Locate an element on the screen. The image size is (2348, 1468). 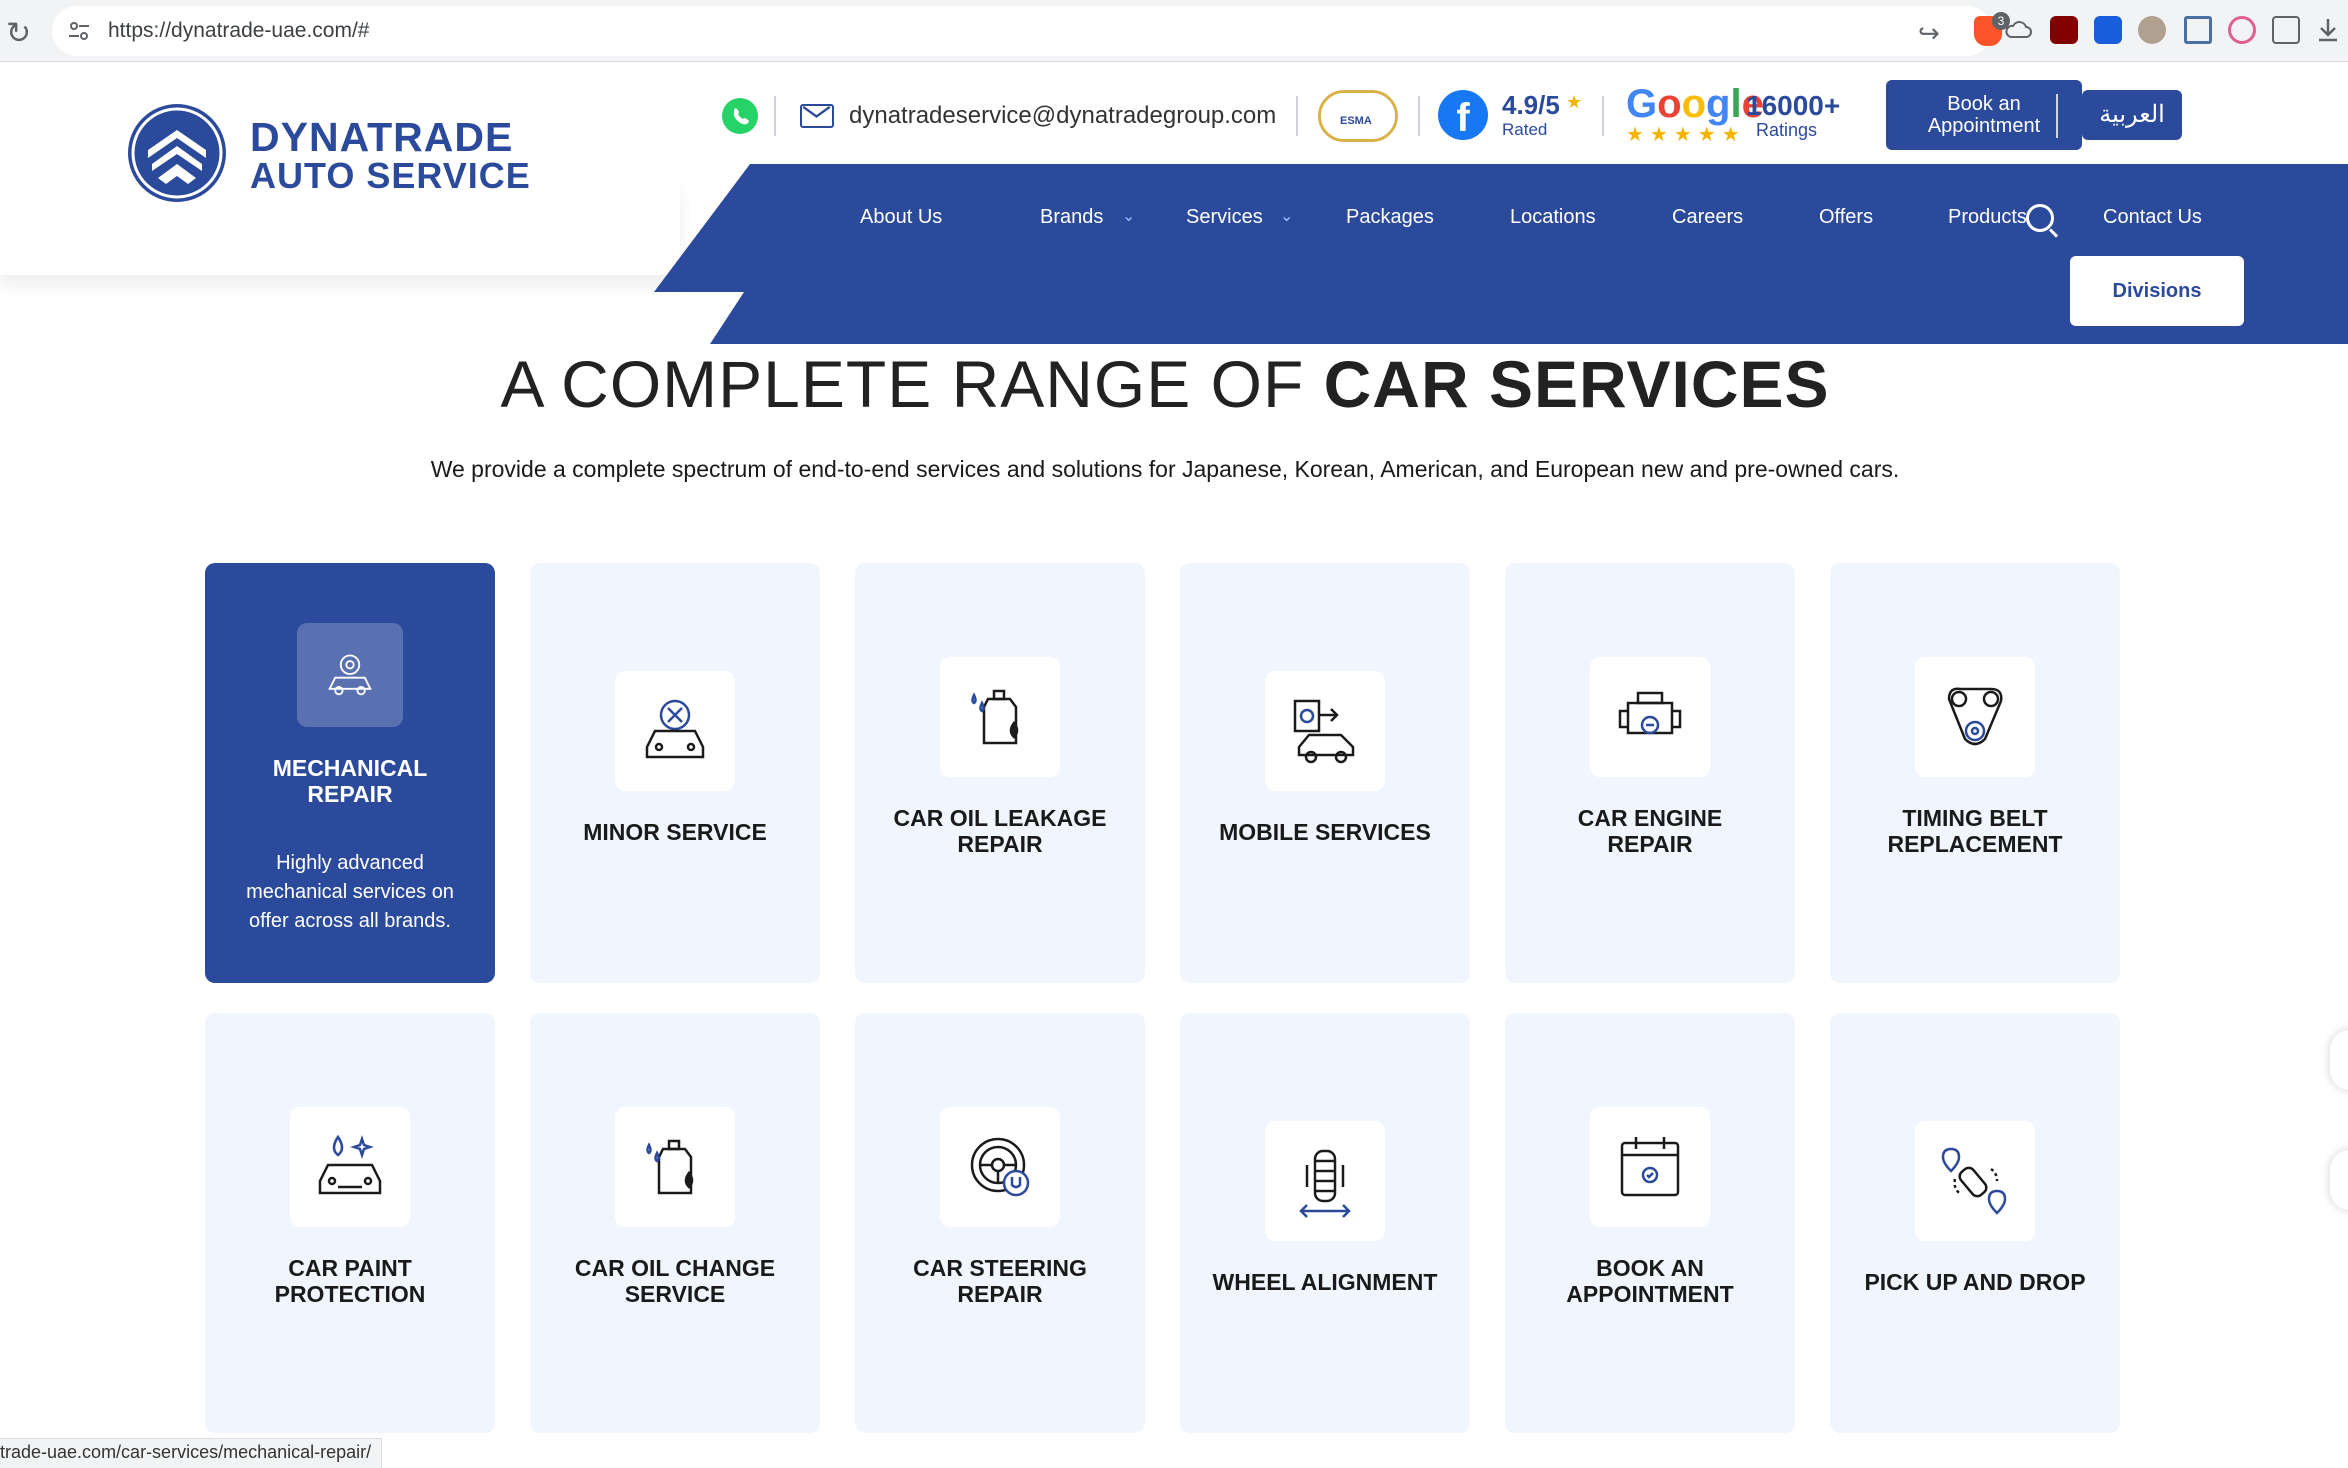
whatsapp-icon is located at coordinates (740, 116).